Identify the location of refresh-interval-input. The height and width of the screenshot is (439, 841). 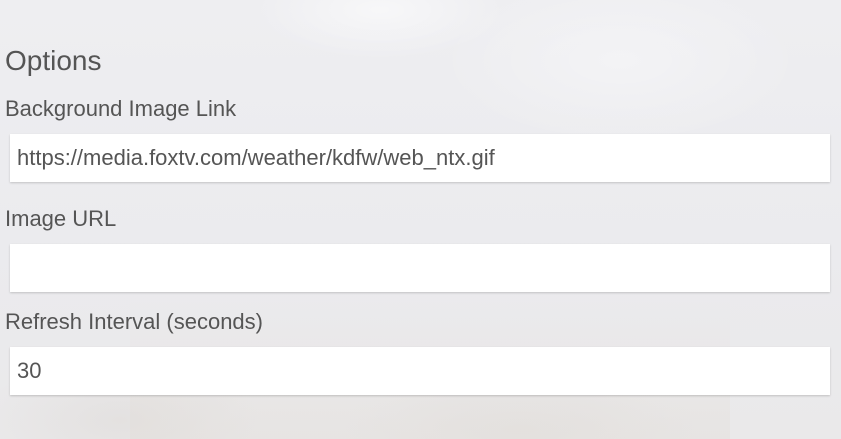
(420, 371).